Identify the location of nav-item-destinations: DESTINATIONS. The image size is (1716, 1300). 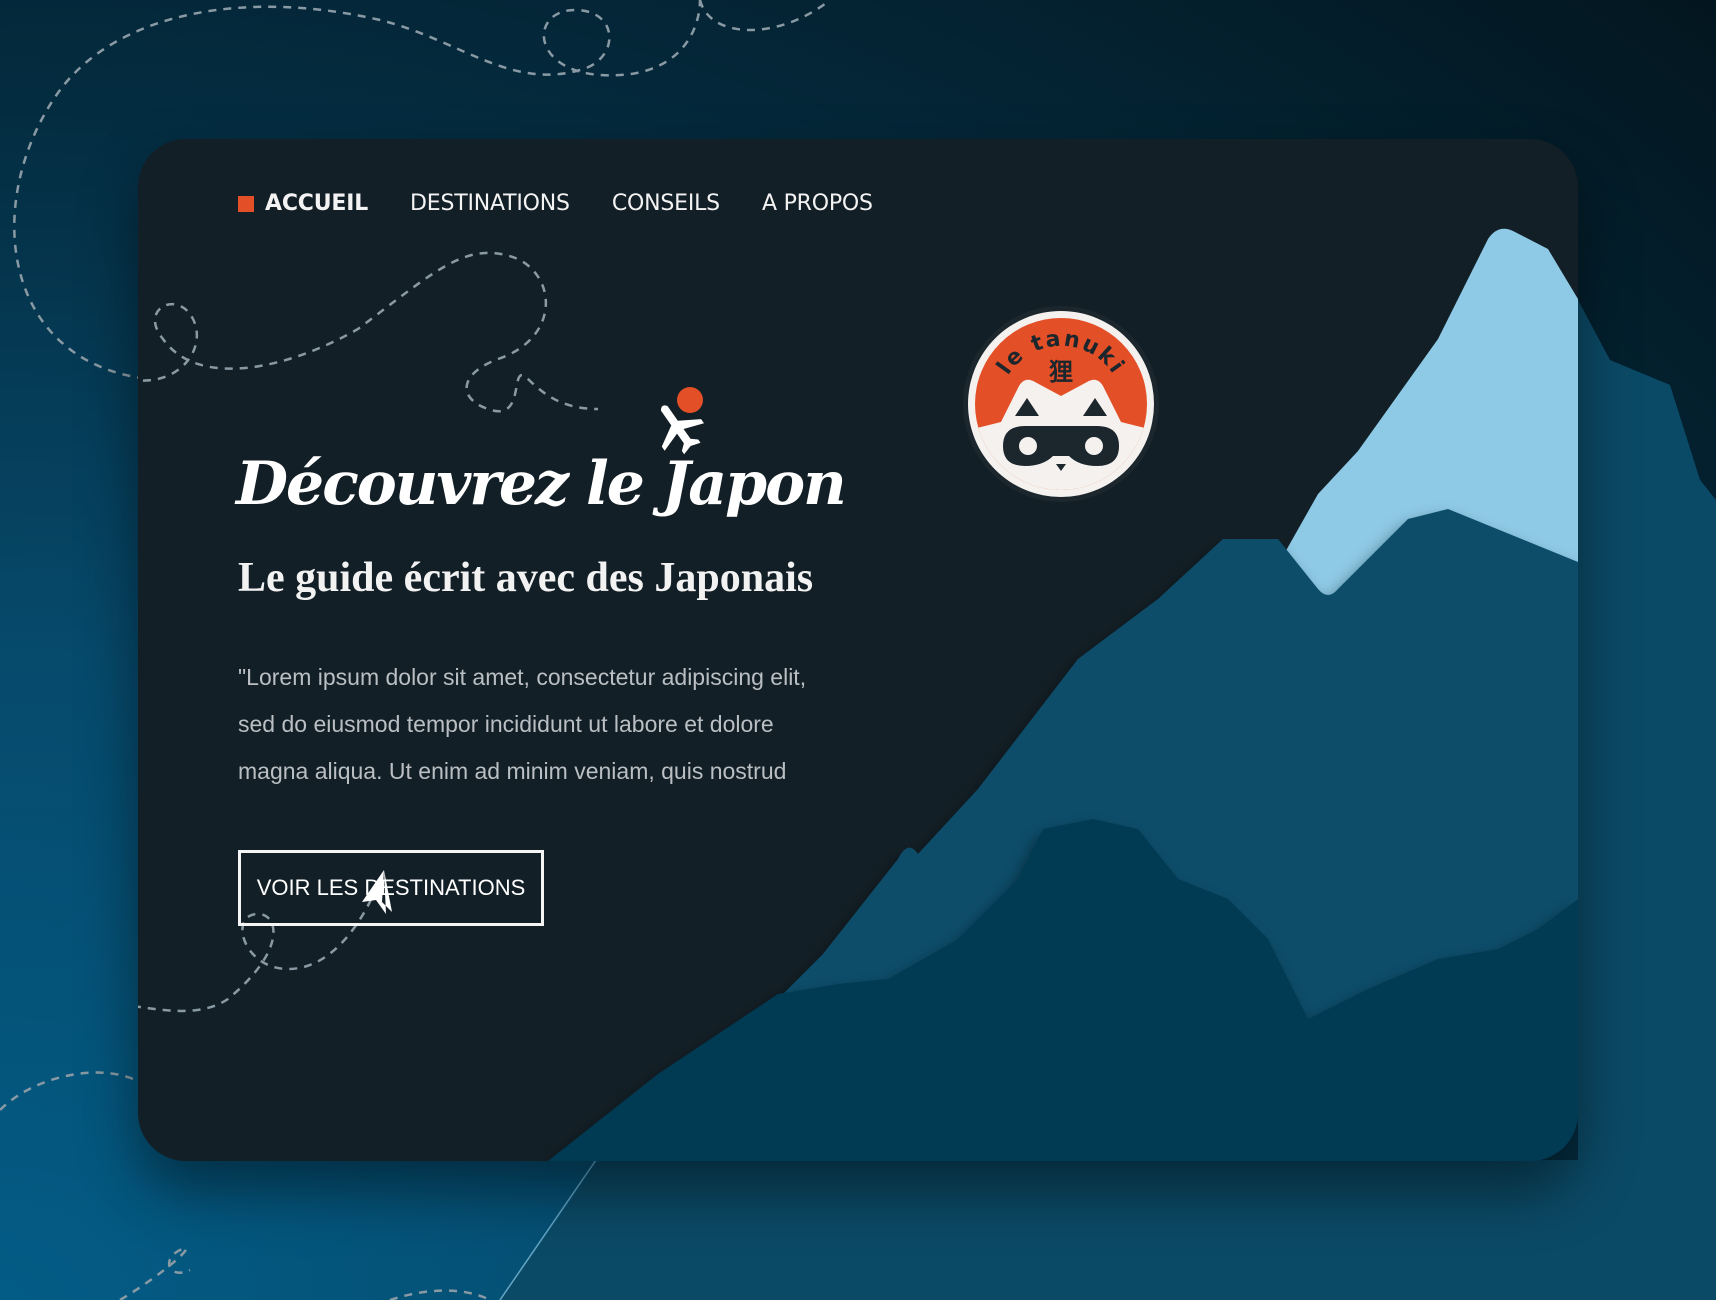
(490, 203).